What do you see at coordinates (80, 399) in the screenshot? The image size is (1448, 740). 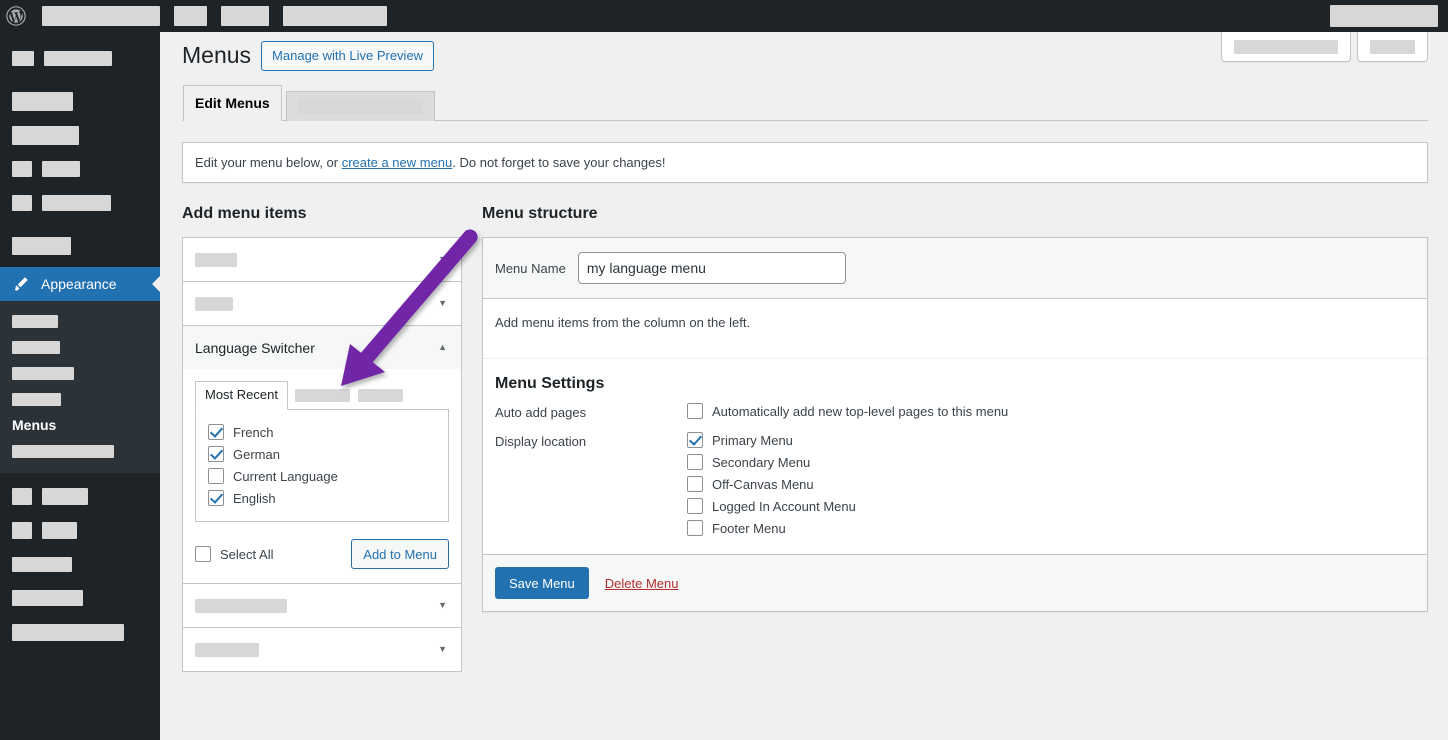 I see `sidebar-subitem-editor` at bounding box center [80, 399].